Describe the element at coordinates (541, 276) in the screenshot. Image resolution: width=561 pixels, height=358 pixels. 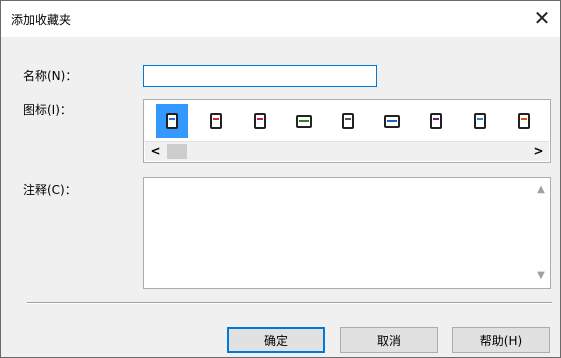
I see `scroll-down-icon: ▼` at that location.